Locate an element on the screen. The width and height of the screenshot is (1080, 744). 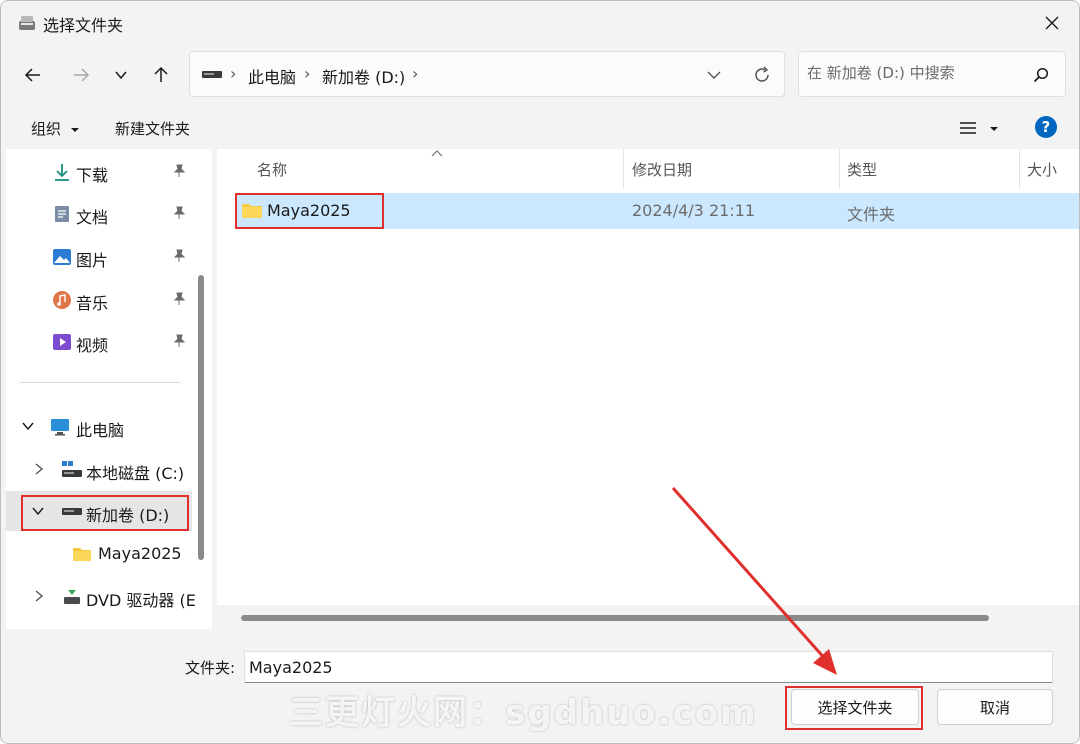
folder-name-input is located at coordinates (648, 667).